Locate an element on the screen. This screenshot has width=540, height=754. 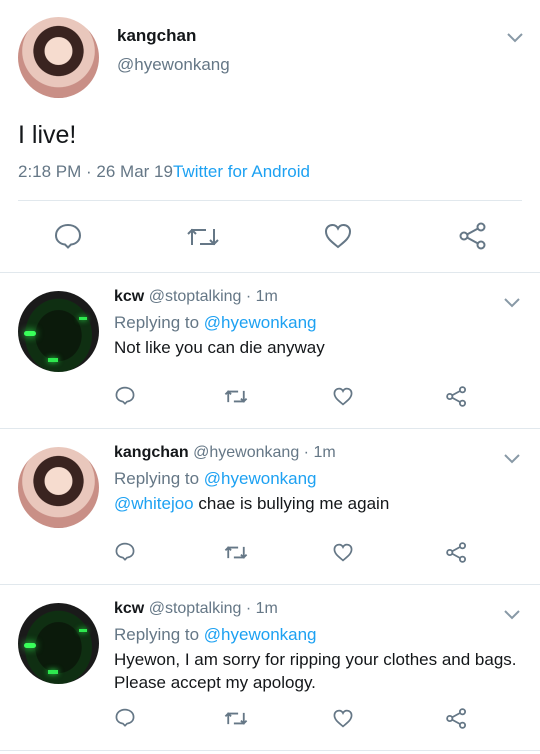
reply1-display-name: kcw is located at coordinates (129, 296).